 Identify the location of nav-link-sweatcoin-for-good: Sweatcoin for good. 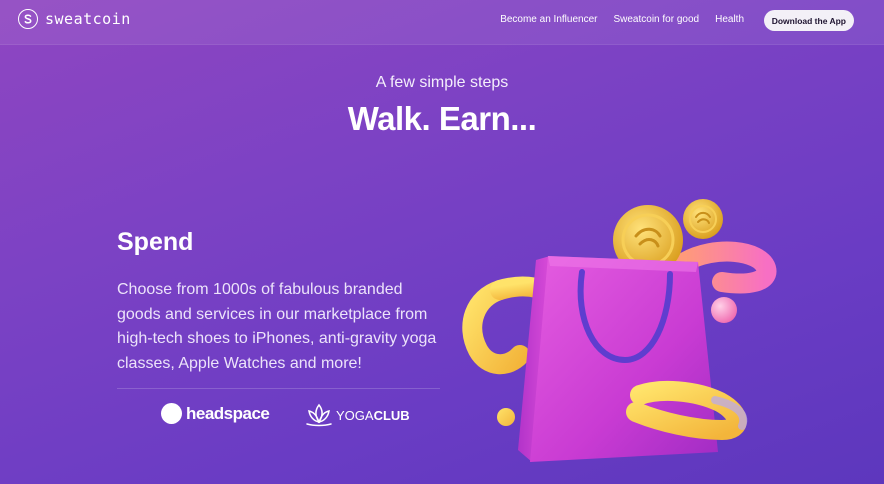
(656, 19).